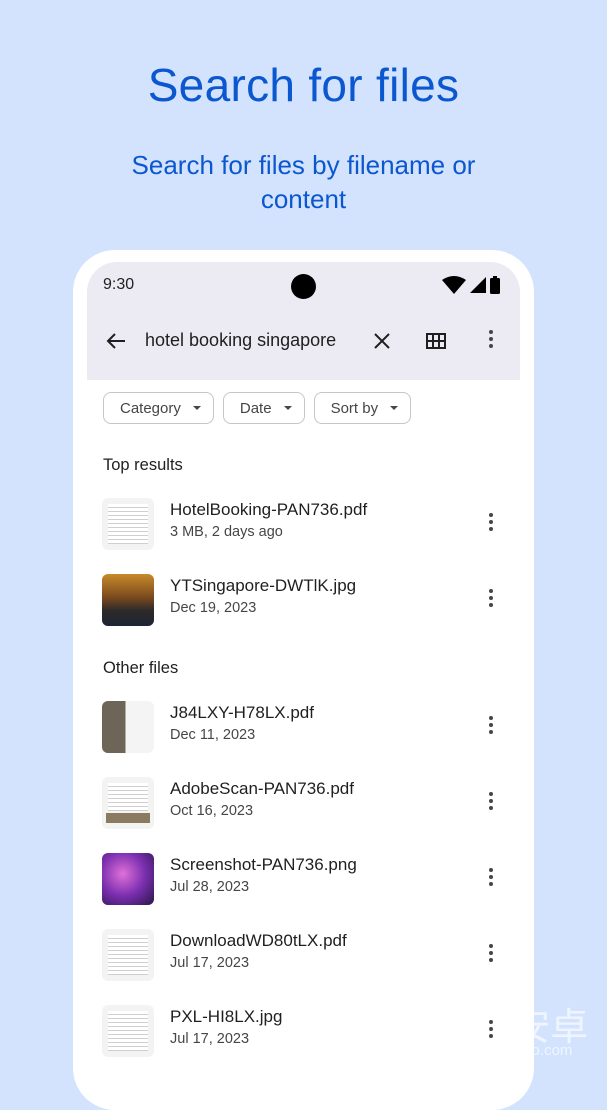 The height and width of the screenshot is (1110, 607). Describe the element at coordinates (303, 803) in the screenshot. I see `list-item: AdobeScan-PAN736.pdf Oct 16, 2023` at that location.